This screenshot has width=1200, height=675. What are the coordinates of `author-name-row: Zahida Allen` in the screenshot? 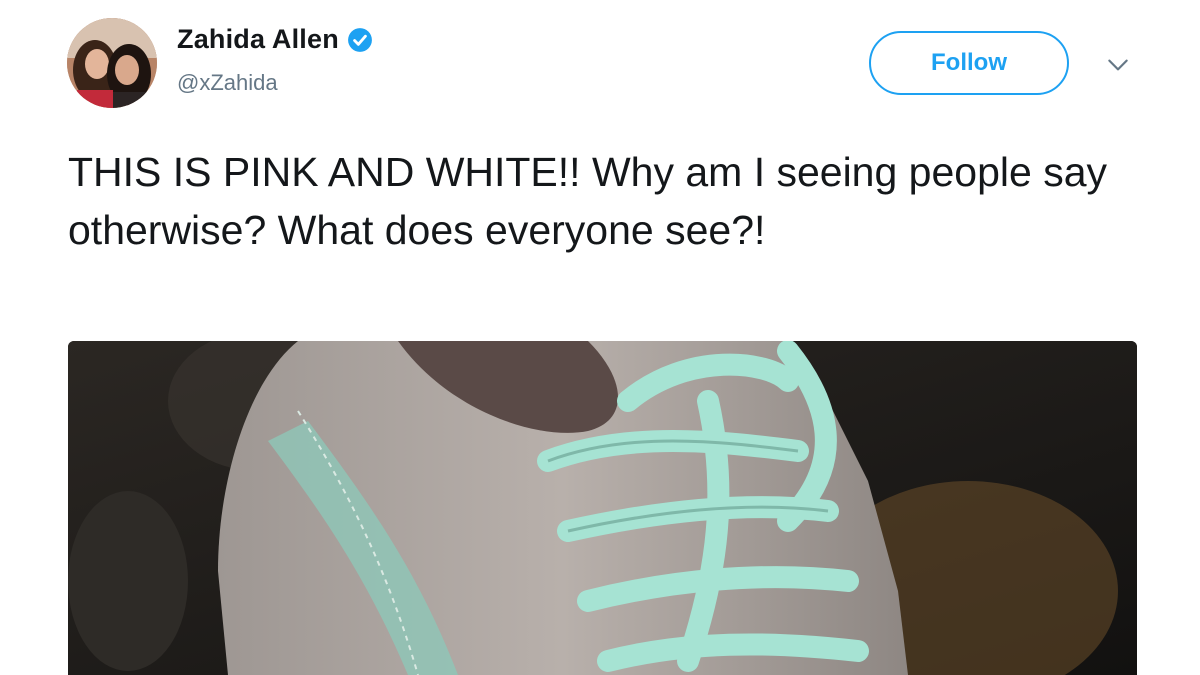 It's located at (275, 39).